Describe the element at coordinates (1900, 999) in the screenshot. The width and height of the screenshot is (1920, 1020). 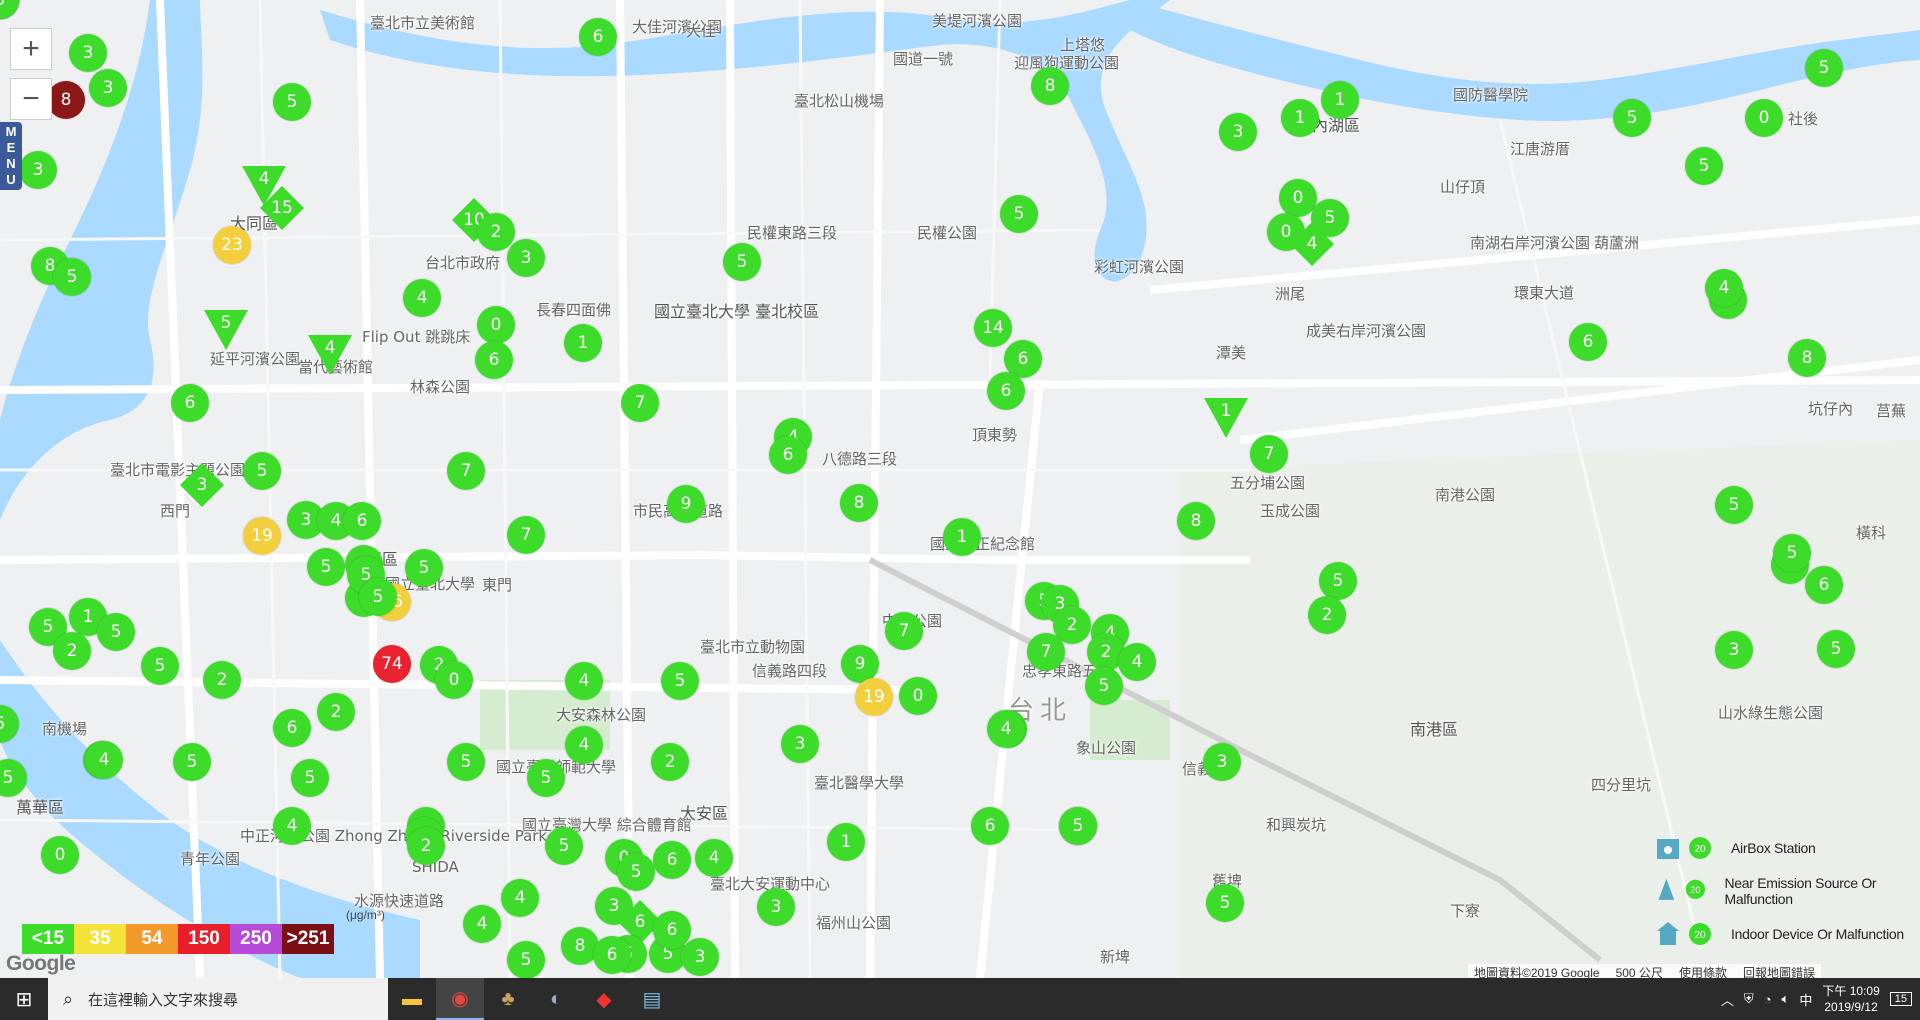
I see `notification-icon: 15` at that location.